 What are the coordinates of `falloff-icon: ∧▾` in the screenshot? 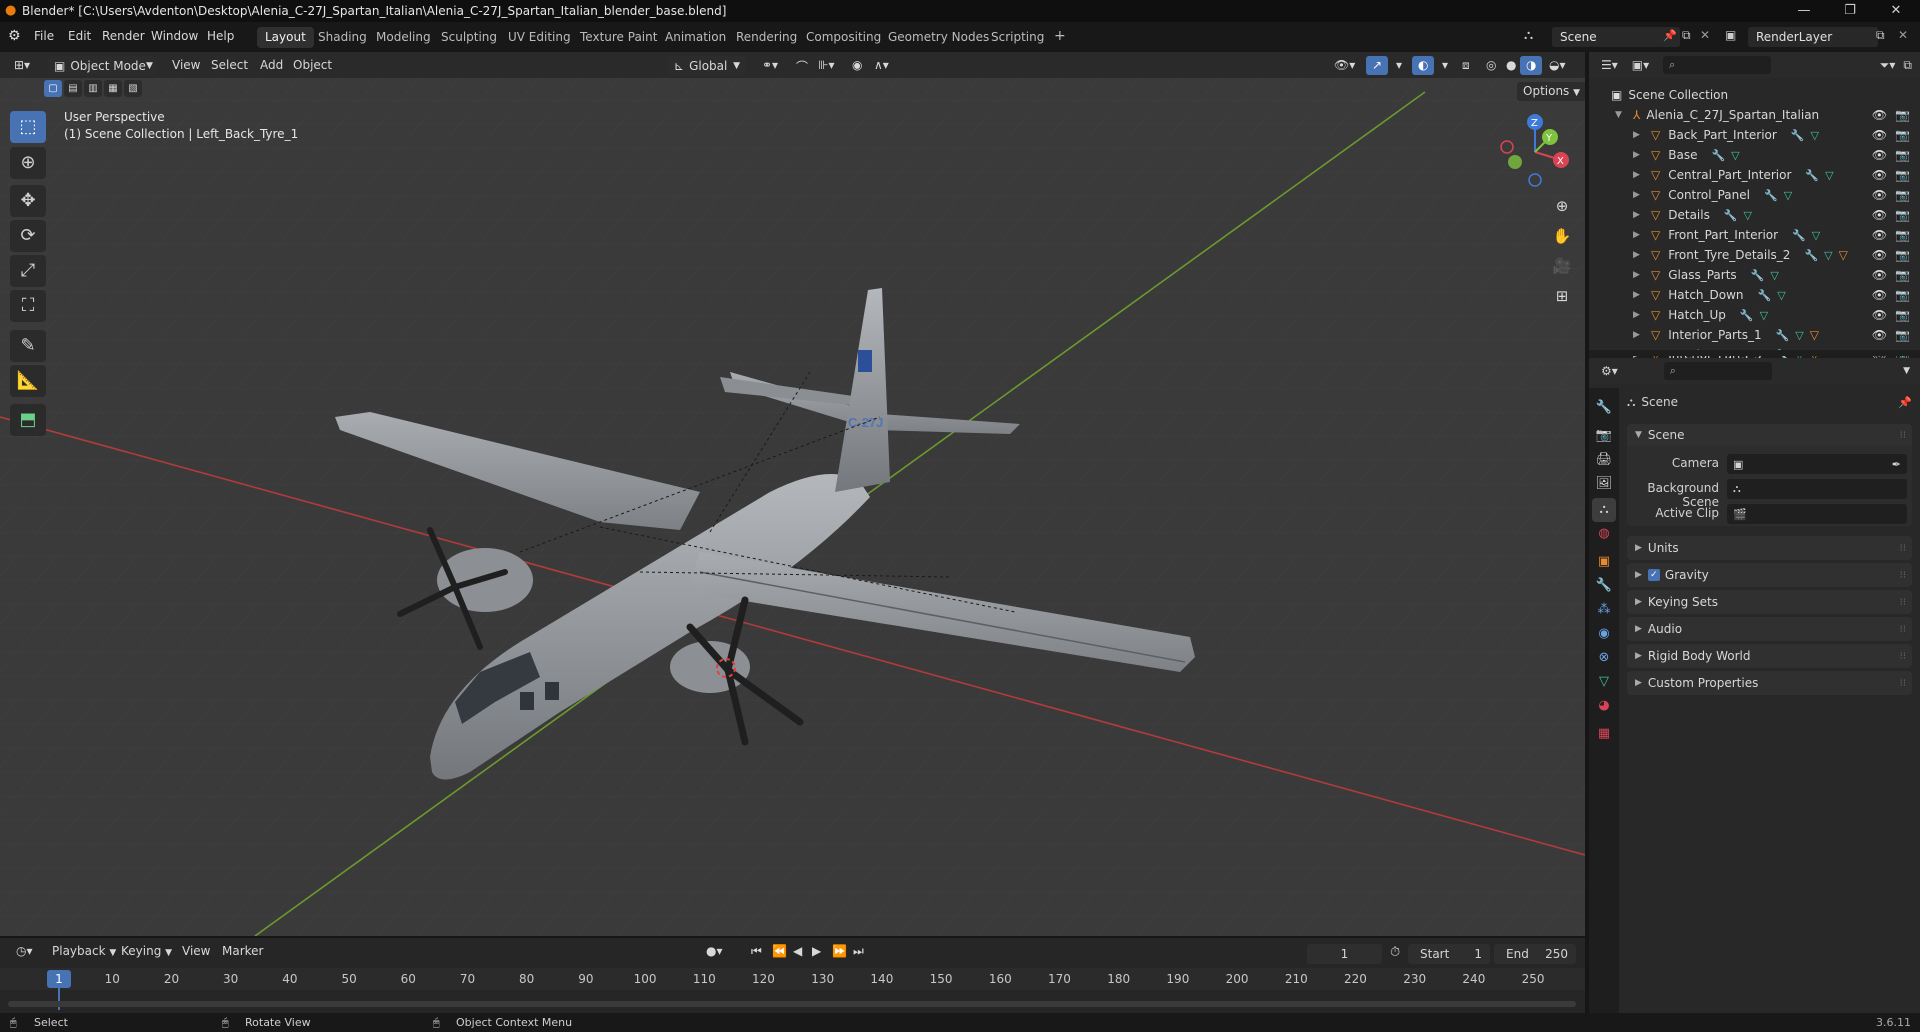 It's located at (881, 65).